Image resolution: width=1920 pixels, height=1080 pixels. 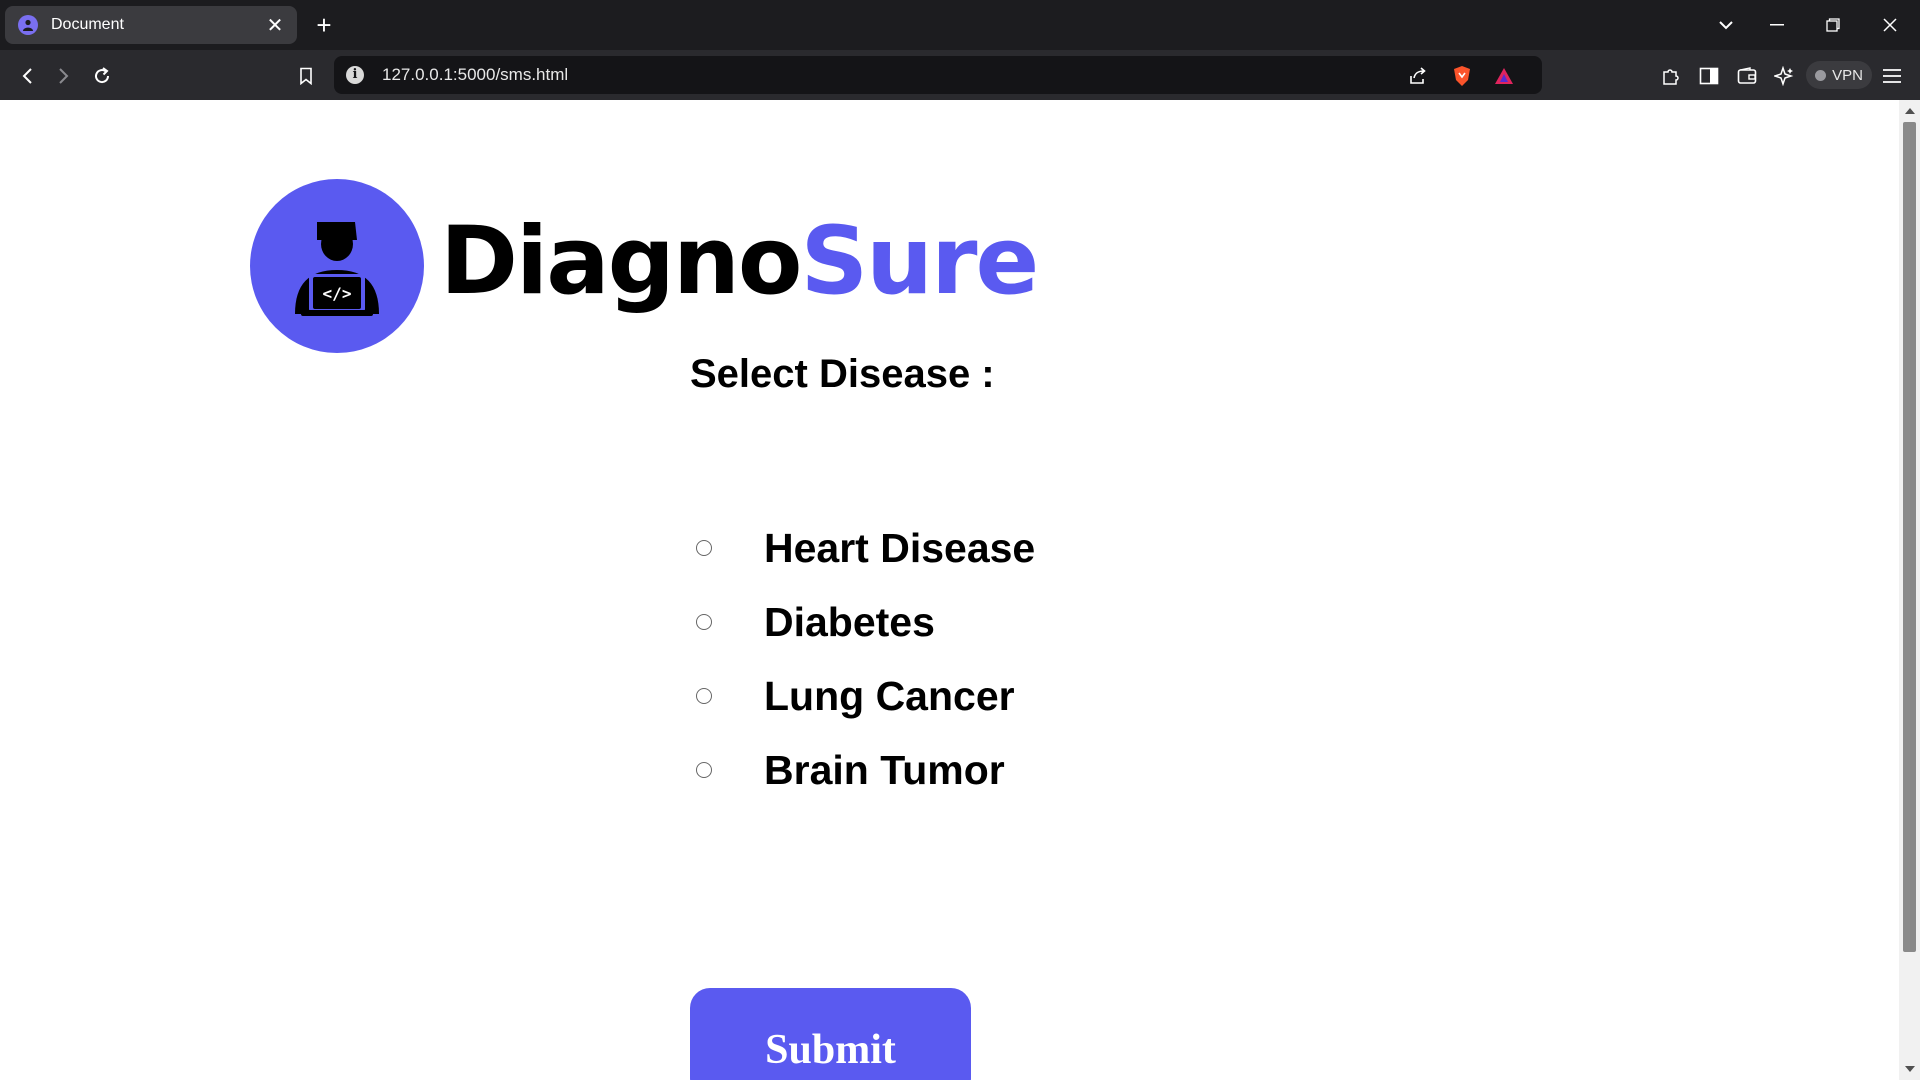 What do you see at coordinates (830, 1034) in the screenshot?
I see `submit-button: Submit` at bounding box center [830, 1034].